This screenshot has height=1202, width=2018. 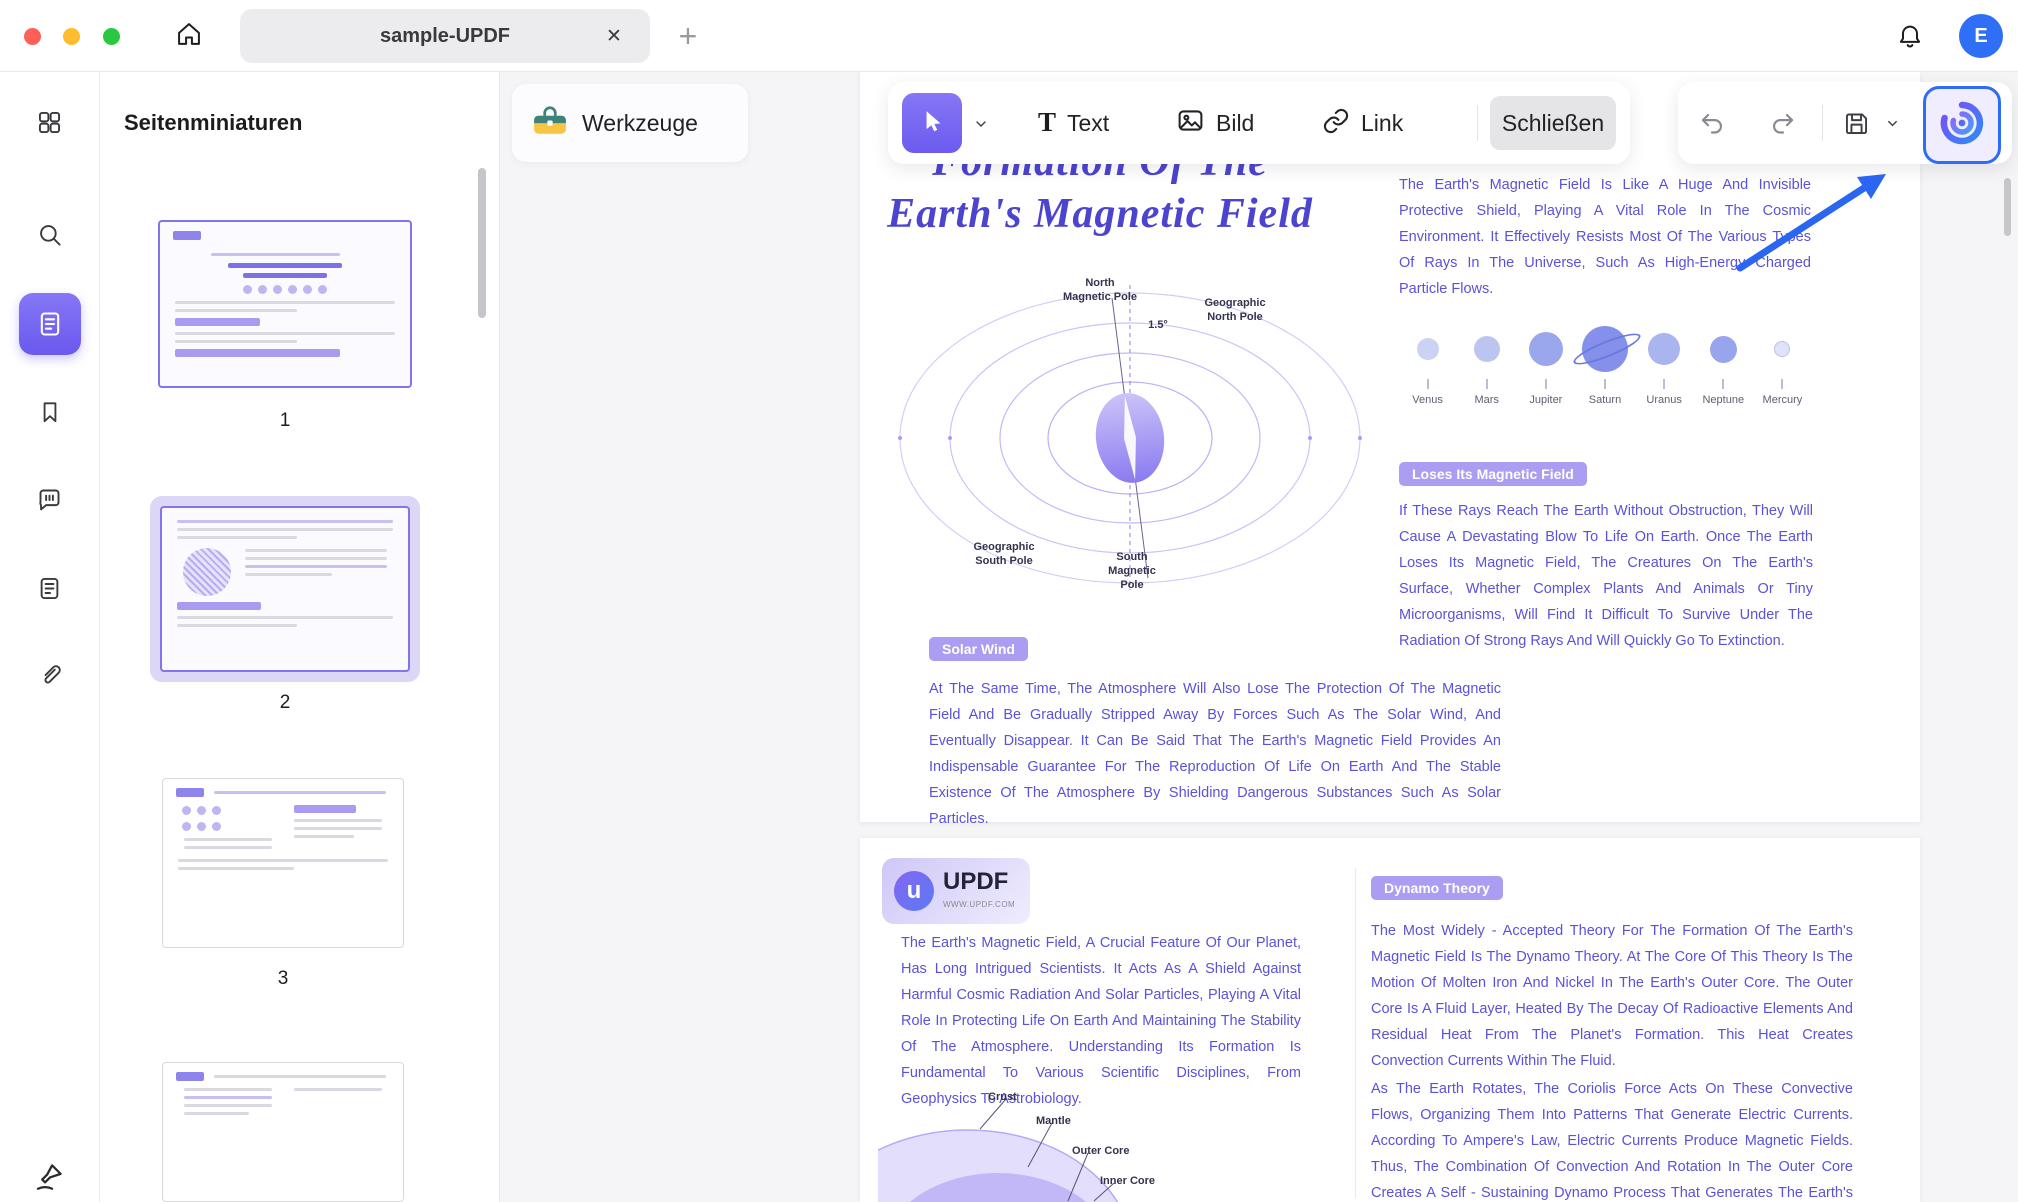 I want to click on preview-diagram, so click(x=207, y=572).